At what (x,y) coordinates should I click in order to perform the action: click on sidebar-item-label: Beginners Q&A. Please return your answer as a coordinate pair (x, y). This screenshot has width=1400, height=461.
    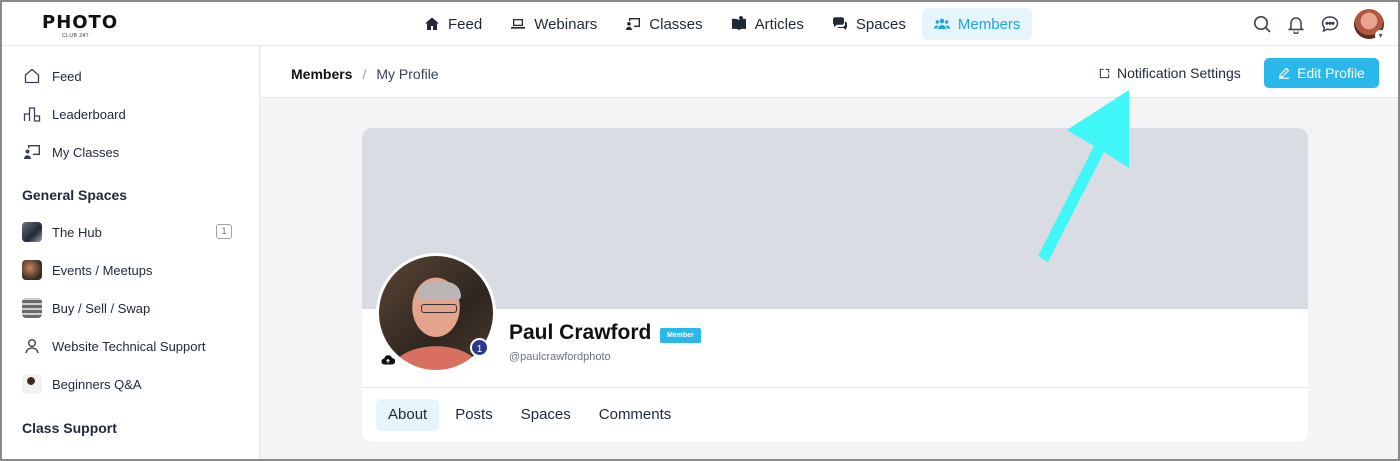
    Looking at the image, I should click on (97, 384).